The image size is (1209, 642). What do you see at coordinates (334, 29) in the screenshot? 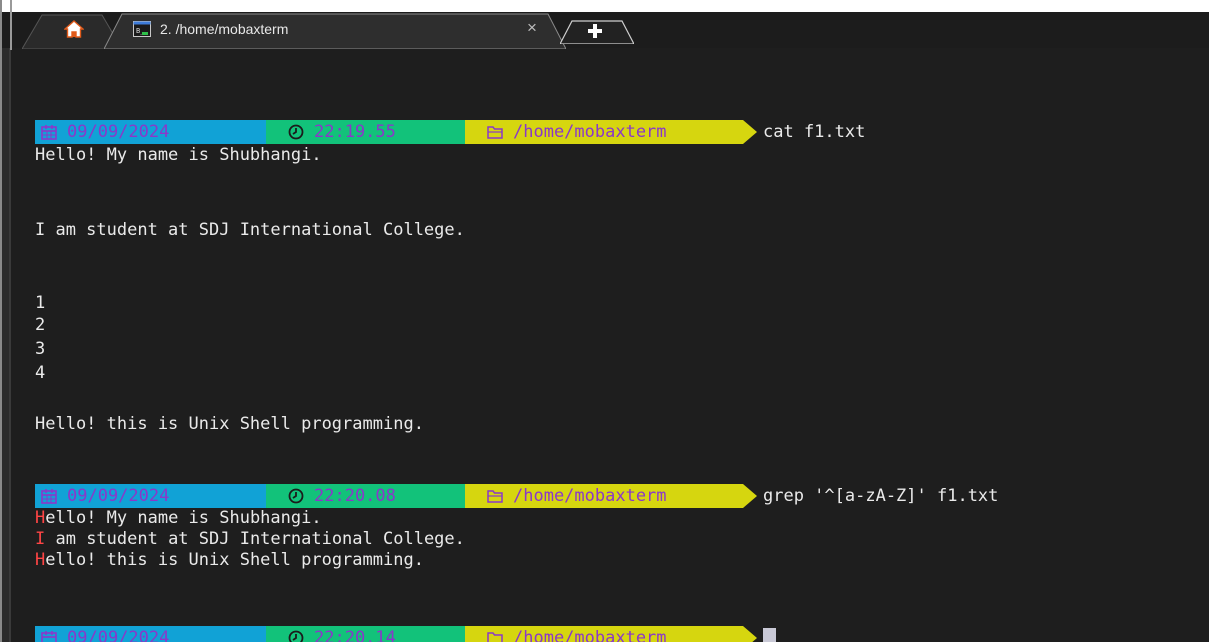
I see `session-tab: B_ 2. /home/mobaxterm ×` at bounding box center [334, 29].